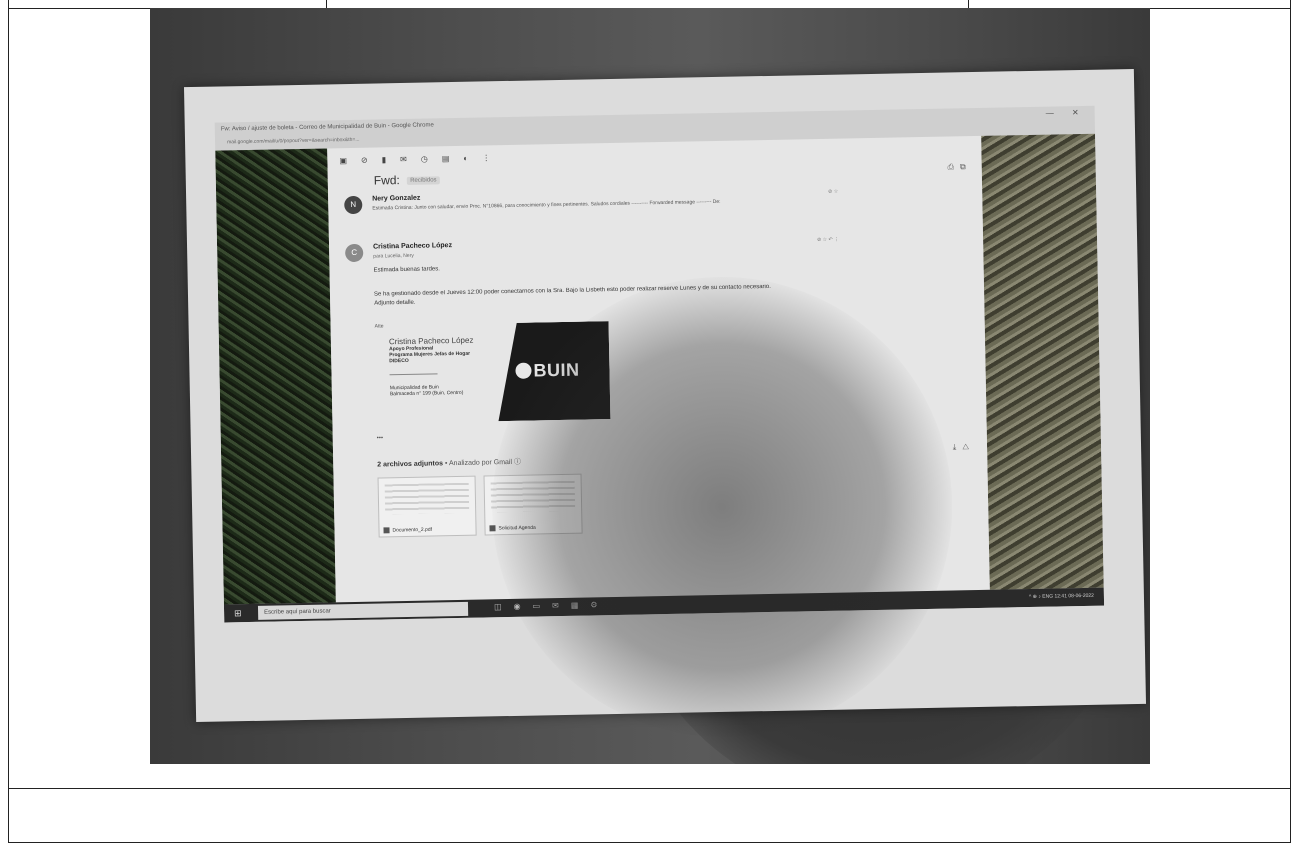 The height and width of the screenshot is (847, 1296). What do you see at coordinates (1061, 596) in the screenshot?
I see `system-tray: ^ ⊕ ♪ ENG 12:41 08-06-2022` at bounding box center [1061, 596].